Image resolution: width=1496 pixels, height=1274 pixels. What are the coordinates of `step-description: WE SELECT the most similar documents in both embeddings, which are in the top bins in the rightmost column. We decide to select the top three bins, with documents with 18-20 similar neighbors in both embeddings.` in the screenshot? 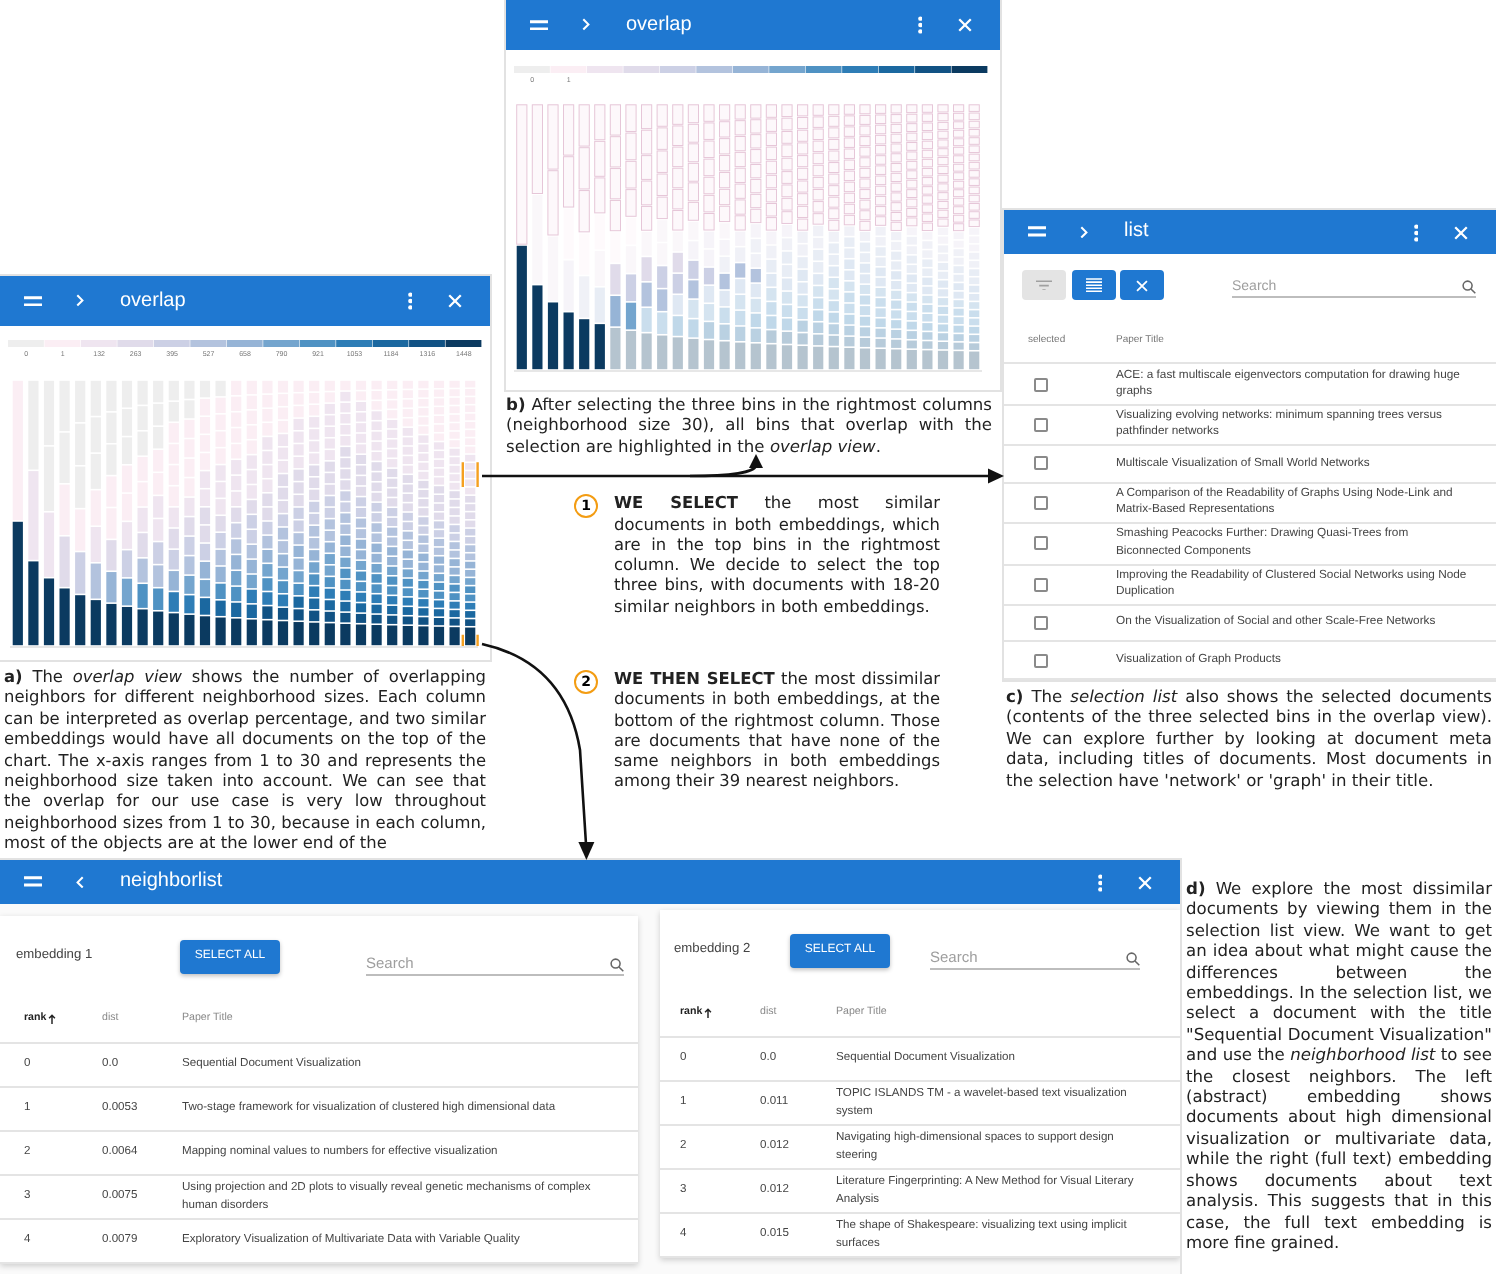 It's located at (777, 554).